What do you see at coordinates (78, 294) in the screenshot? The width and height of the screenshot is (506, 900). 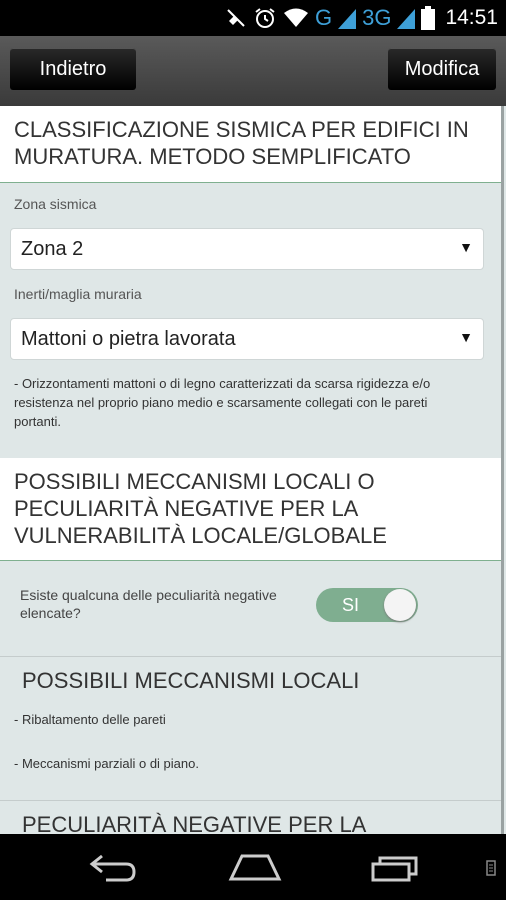 I see `inerti-label: Inerti/maglia muraria` at bounding box center [78, 294].